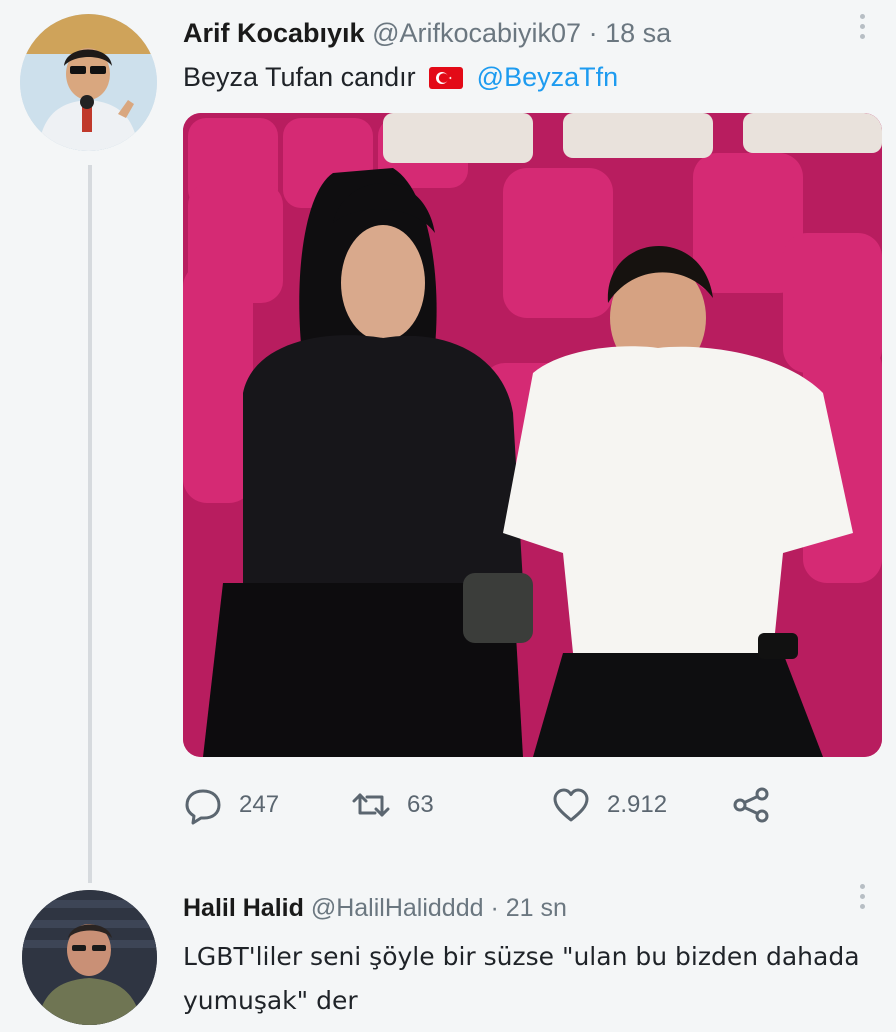 This screenshot has height=1032, width=896. What do you see at coordinates (231, 805) in the screenshot?
I see `reply-button: 247` at bounding box center [231, 805].